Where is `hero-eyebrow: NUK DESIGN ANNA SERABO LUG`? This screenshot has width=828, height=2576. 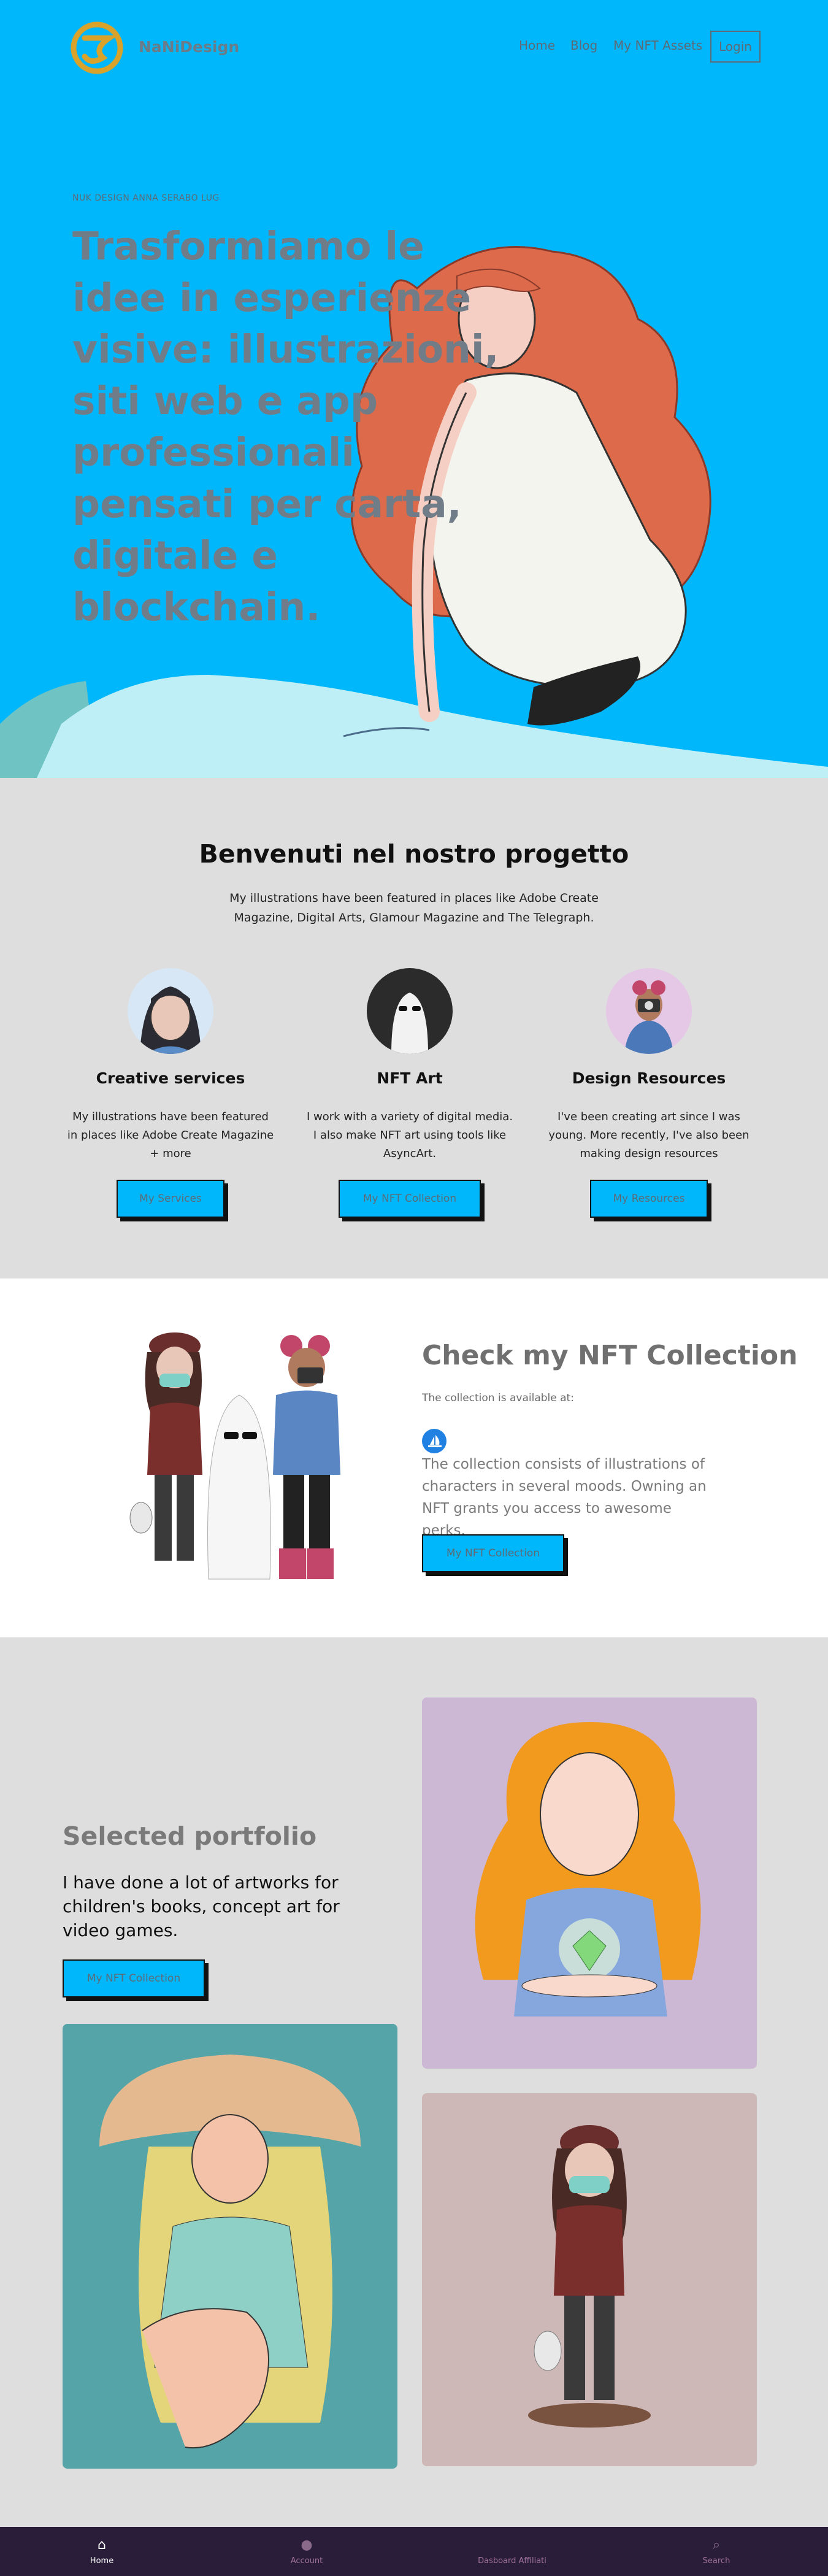
hero-eyebrow: NUK DESIGN ANNA SERABO LUG is located at coordinates (146, 198).